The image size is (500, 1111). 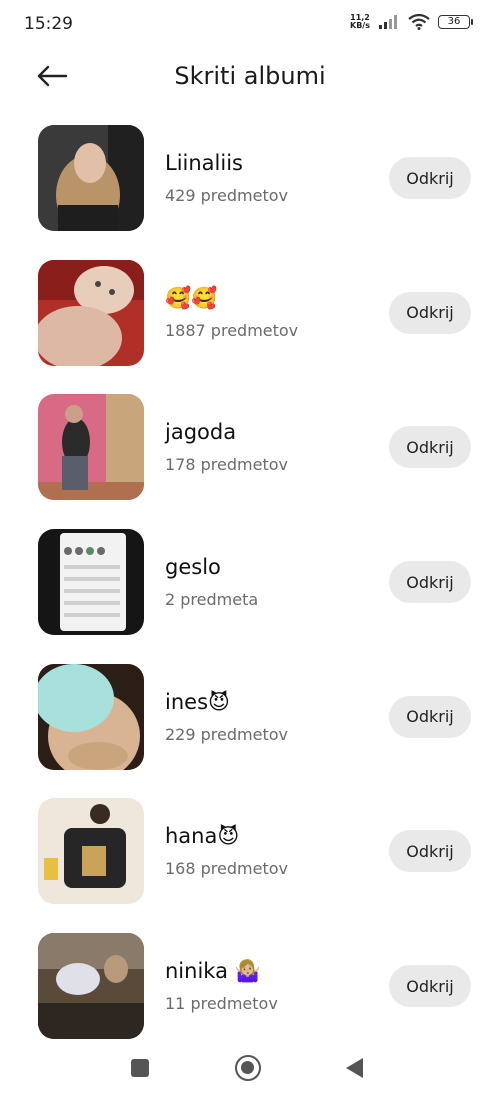 I want to click on network-speed: 11,2 KB/s, so click(x=360, y=22).